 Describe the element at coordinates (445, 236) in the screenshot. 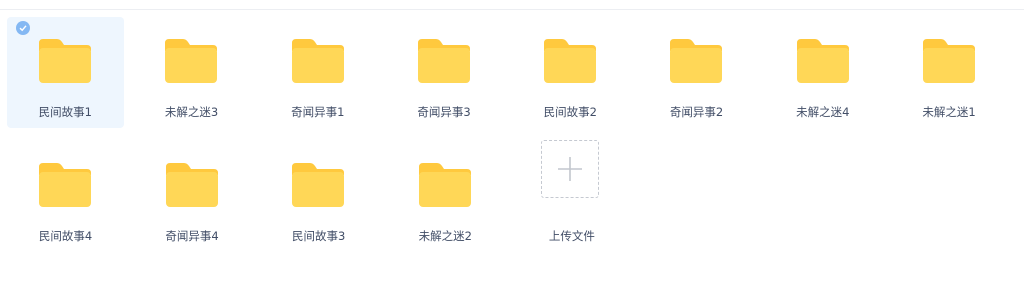

I see `folder-label: 未解之迷2` at that location.